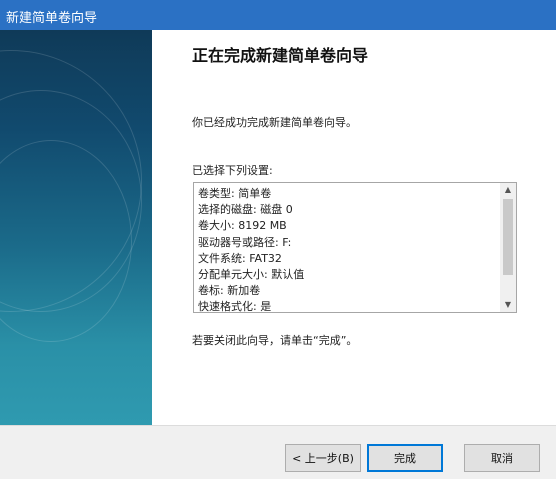  What do you see at coordinates (508, 237) in the screenshot?
I see `scroll-thumb` at bounding box center [508, 237].